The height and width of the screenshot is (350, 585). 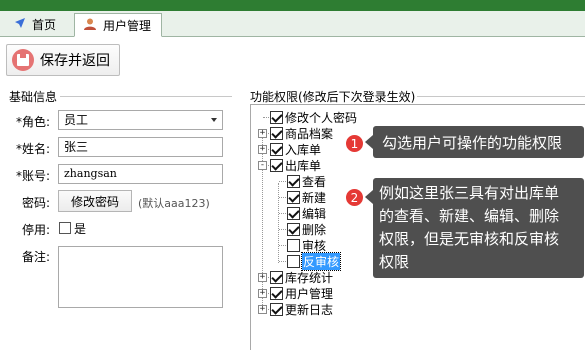 I want to click on tree-node: 反审核, so click(x=314, y=261).